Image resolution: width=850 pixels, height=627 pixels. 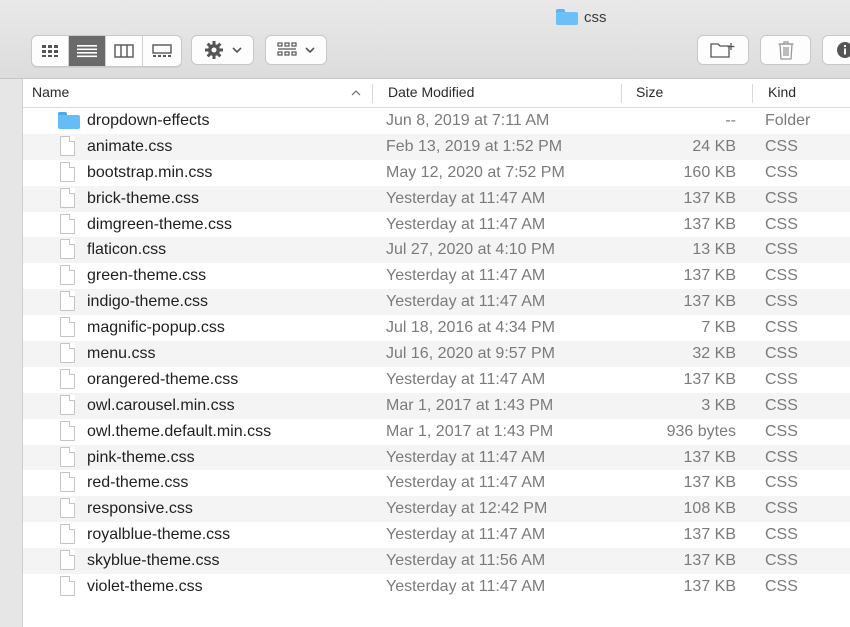 I want to click on column-header-date-label: Date Modified, so click(x=431, y=92).